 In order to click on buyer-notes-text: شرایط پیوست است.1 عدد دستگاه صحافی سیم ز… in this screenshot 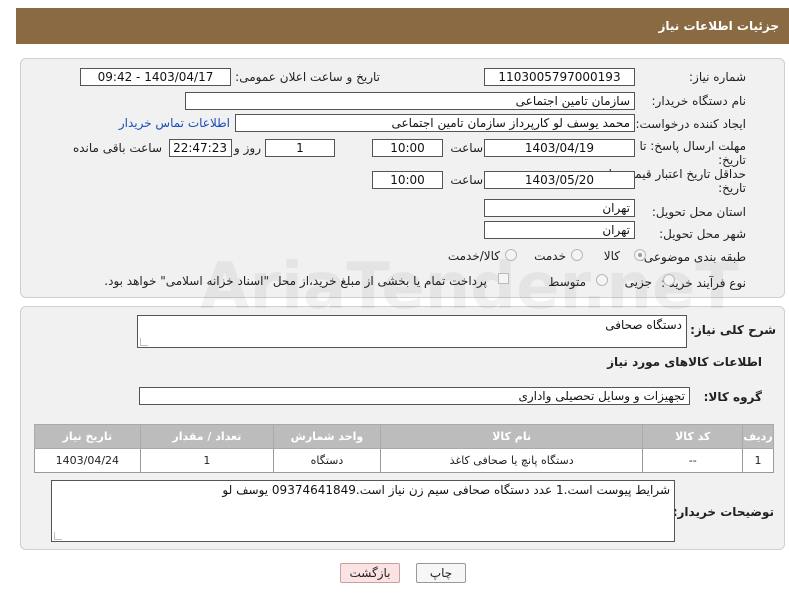, I will do `click(446, 490)`.